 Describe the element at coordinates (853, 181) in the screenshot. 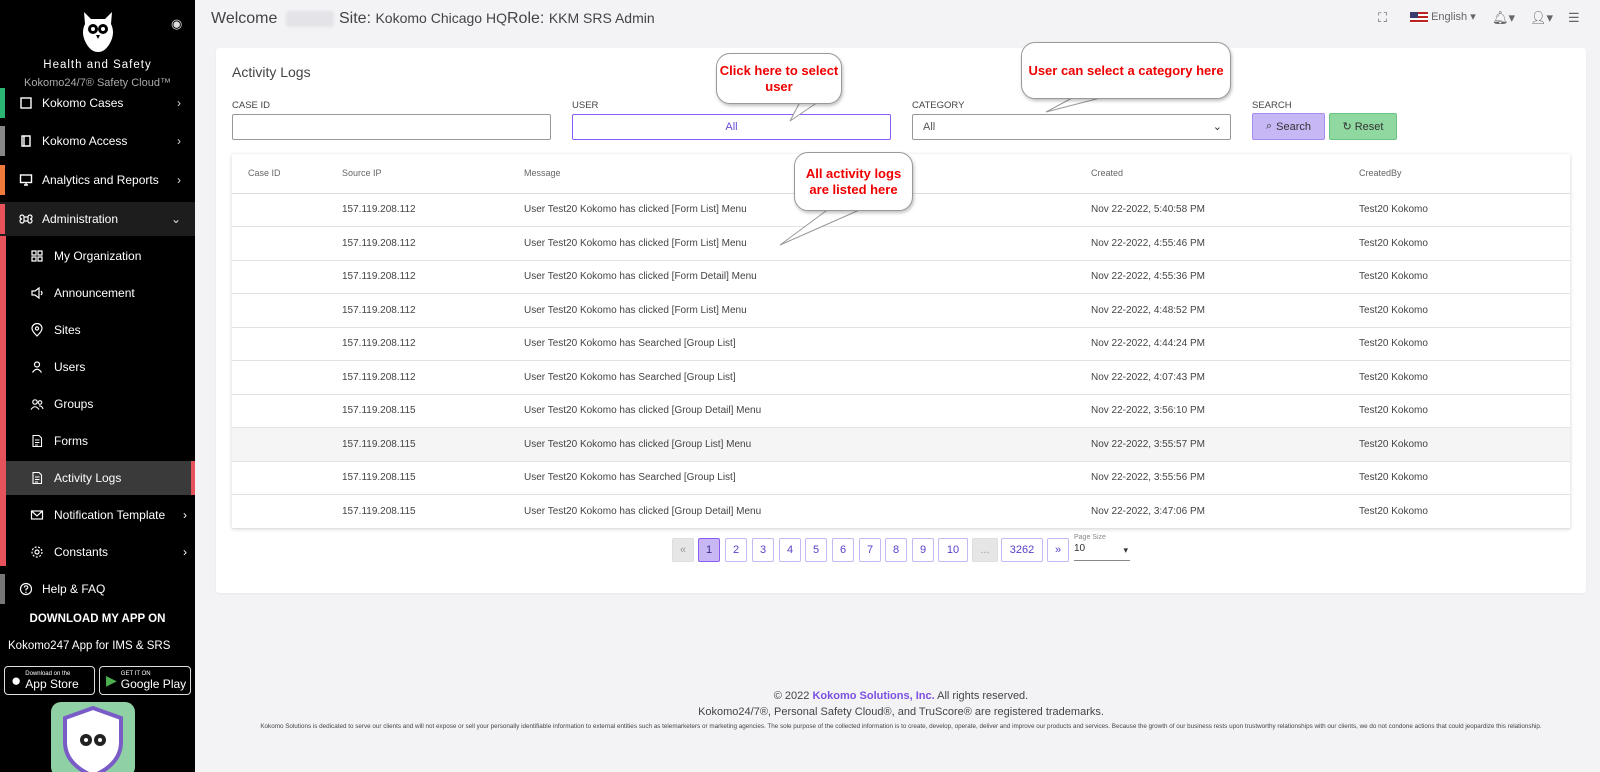

I see `callout-logs: All activity logs are listed here` at that location.